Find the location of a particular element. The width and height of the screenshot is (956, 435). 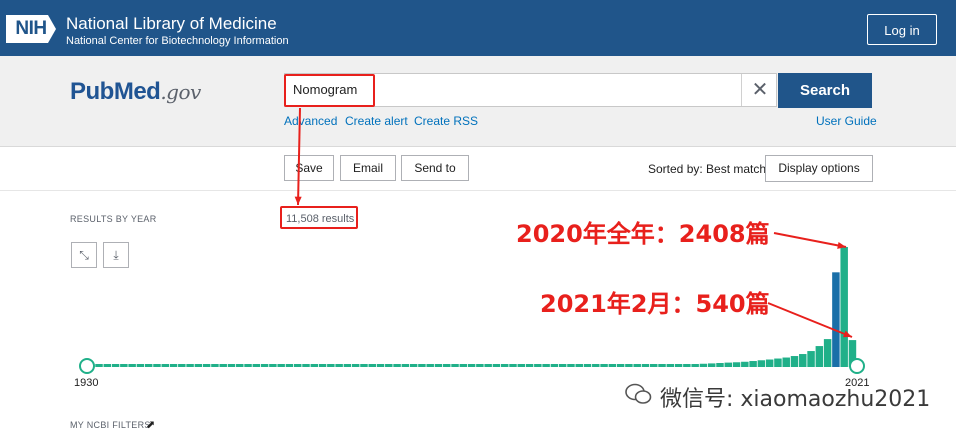

range-start-handle is located at coordinates (87, 366).